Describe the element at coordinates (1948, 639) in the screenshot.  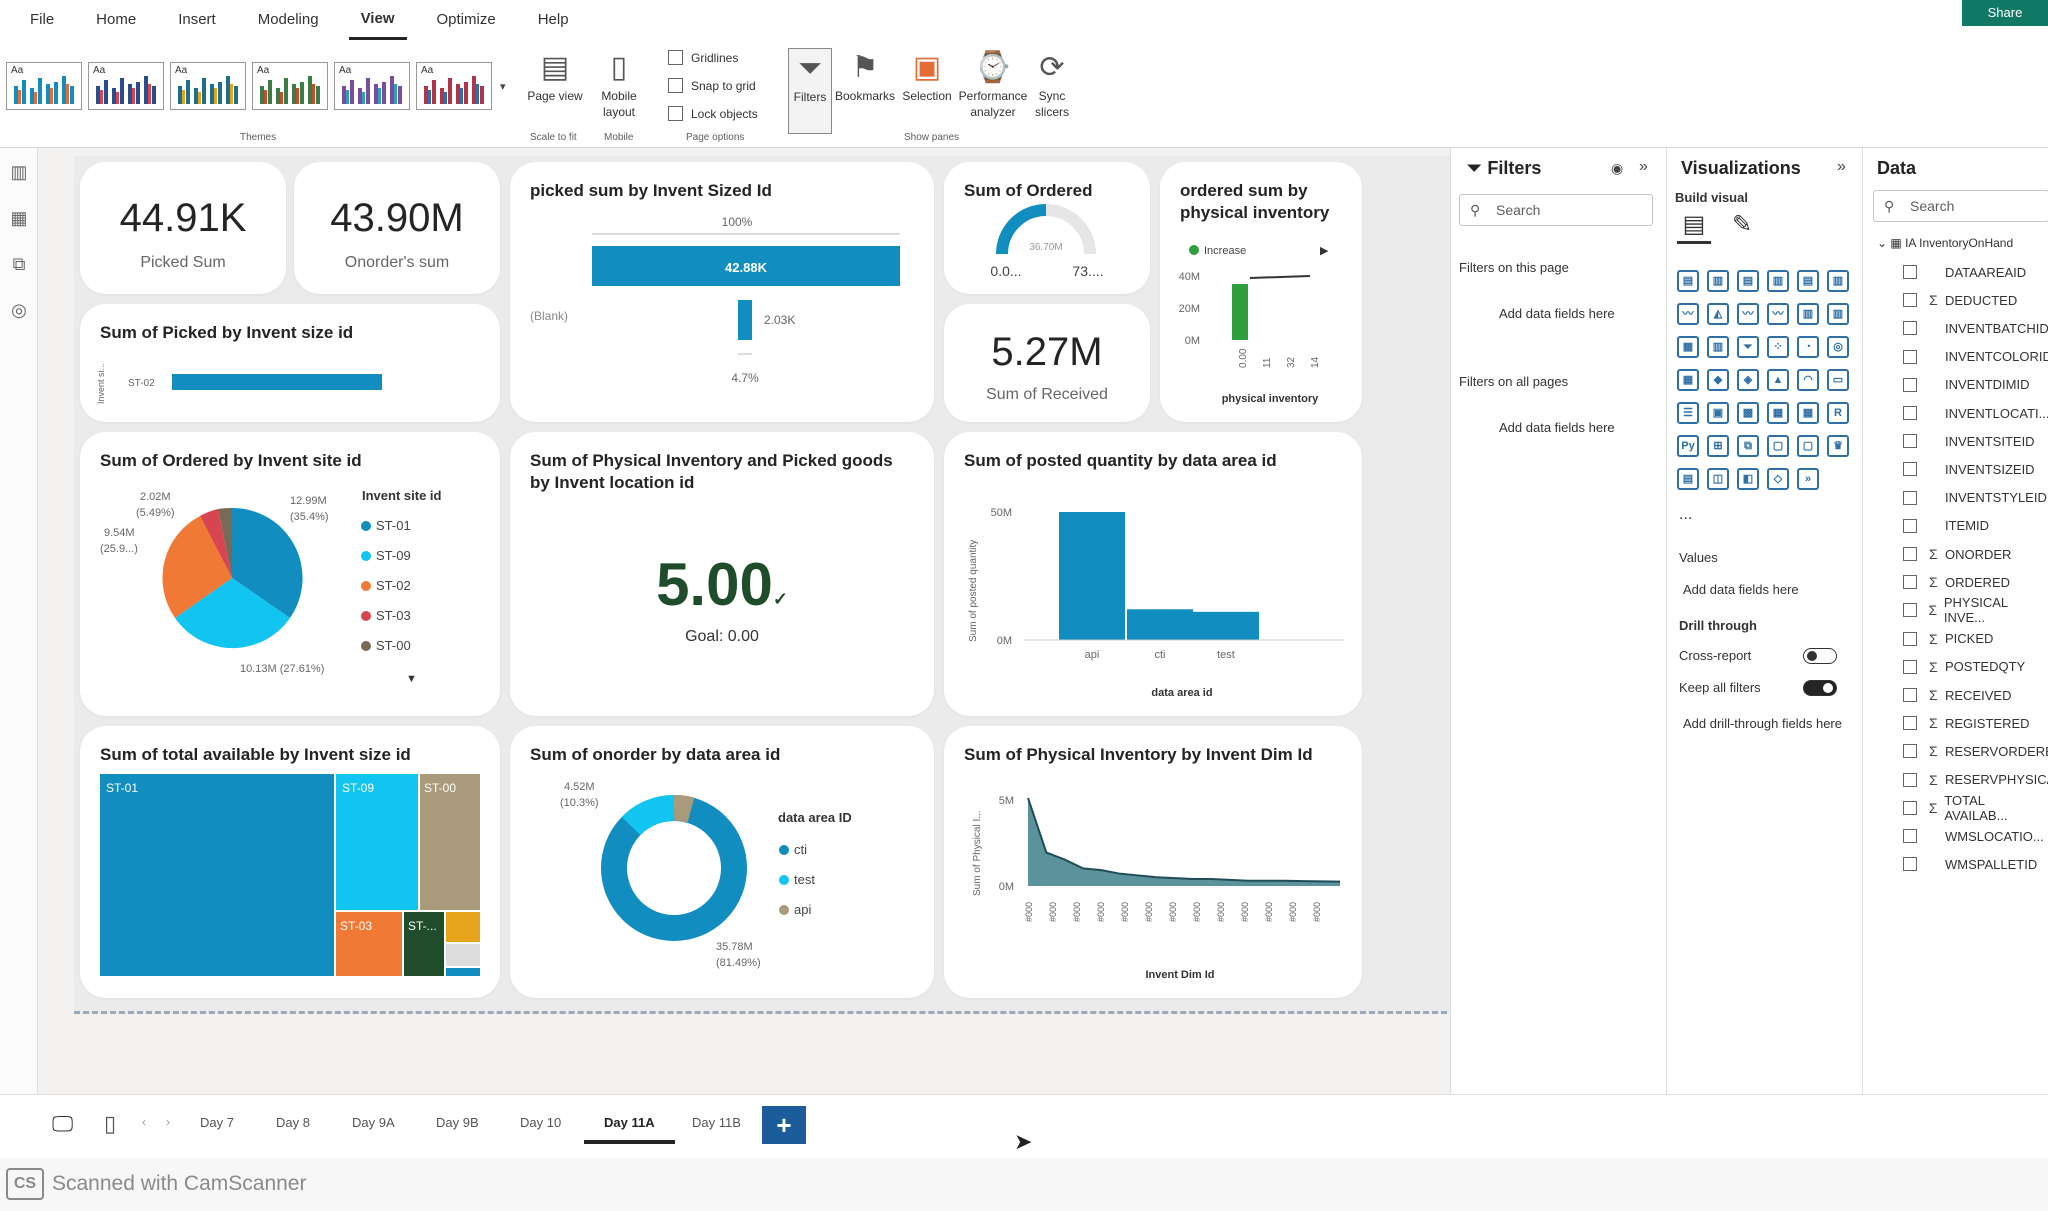
I see `field-row: Σ PICKED` at that location.